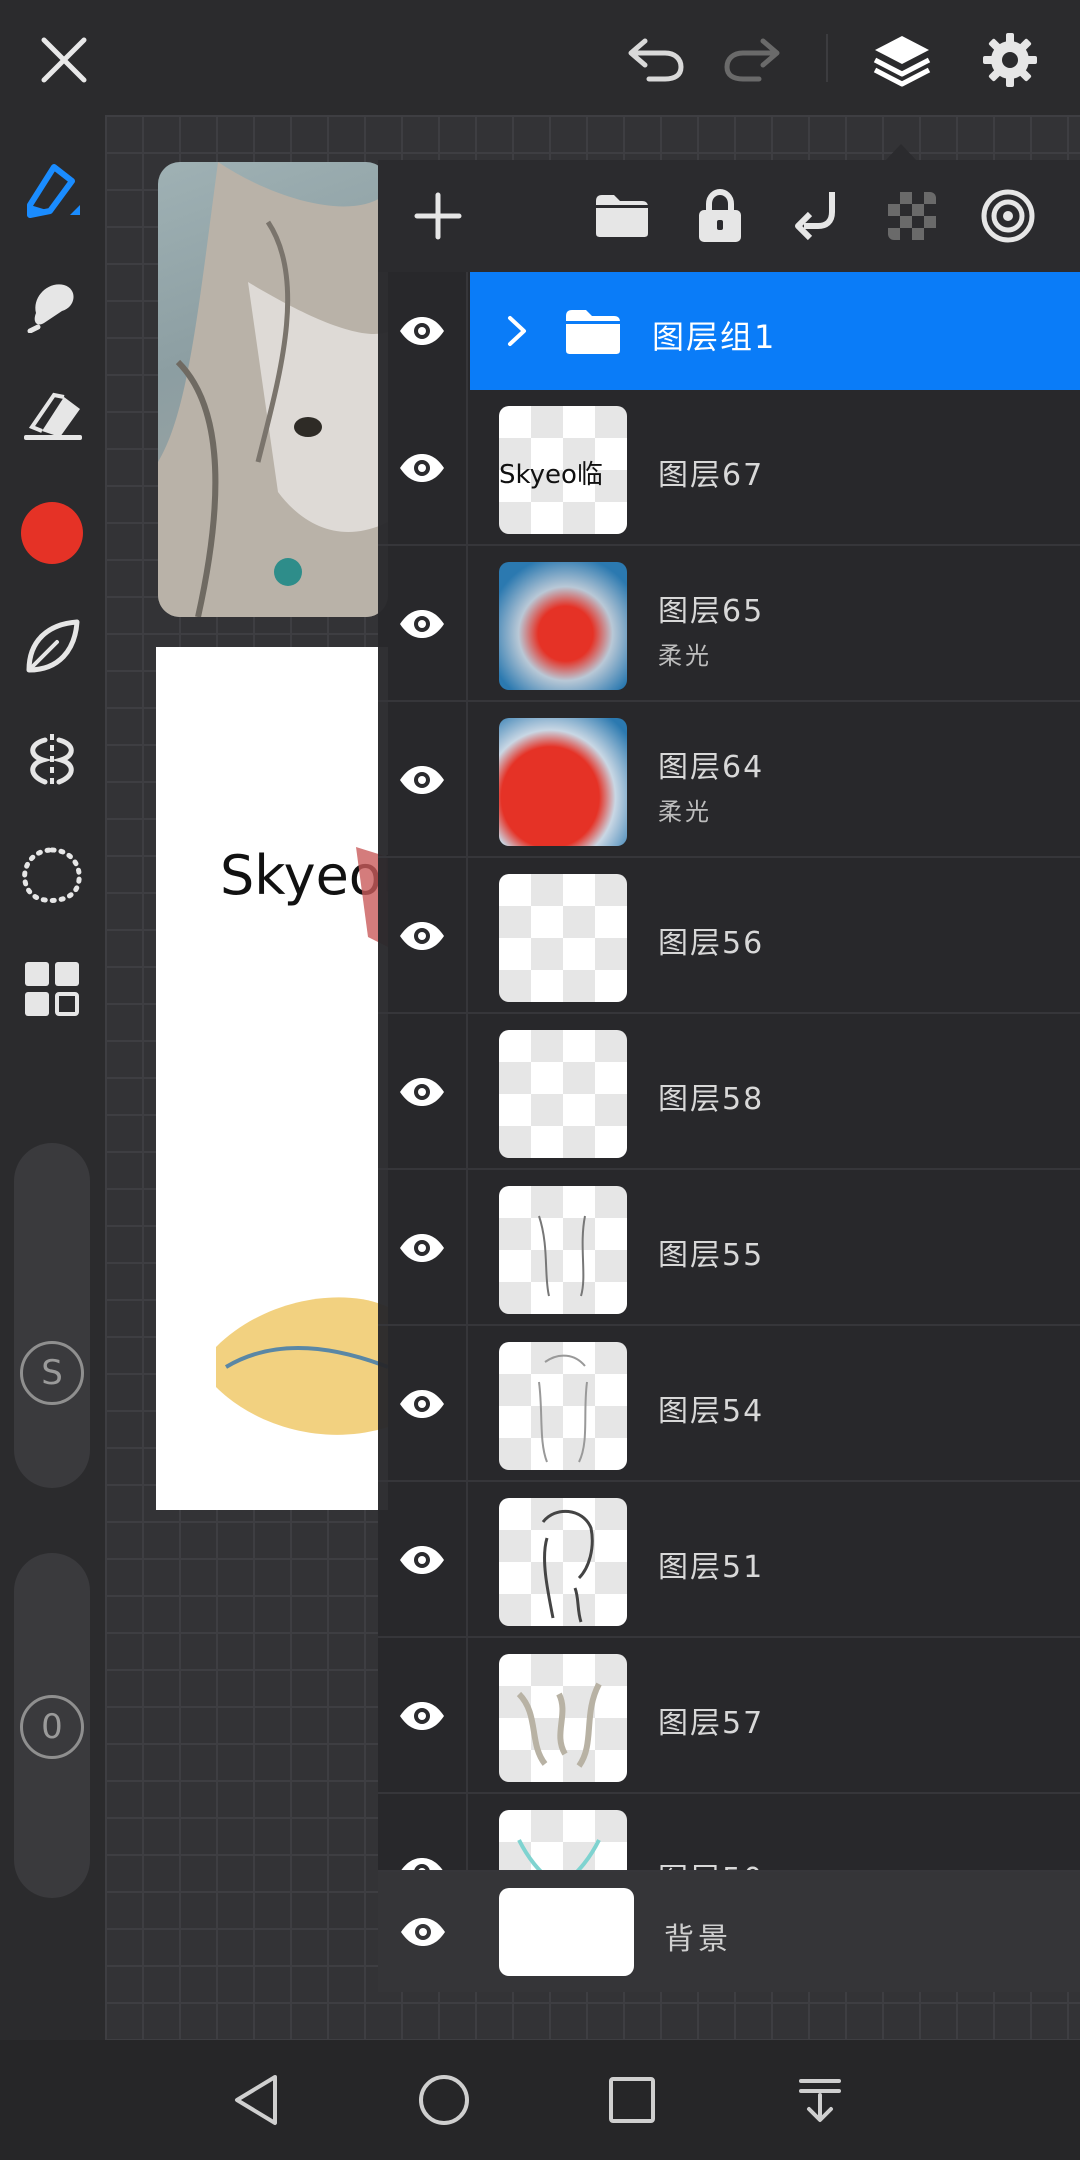 This screenshot has height=2160, width=1080. I want to click on layer-name: 图层51, so click(711, 1567).